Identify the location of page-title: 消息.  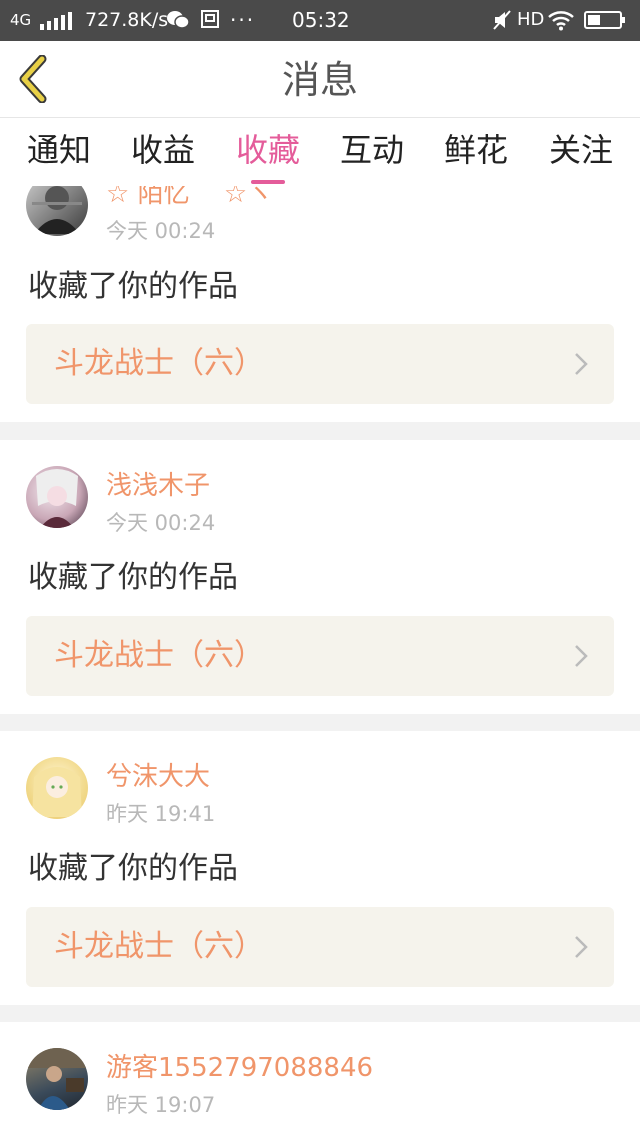
(319, 80).